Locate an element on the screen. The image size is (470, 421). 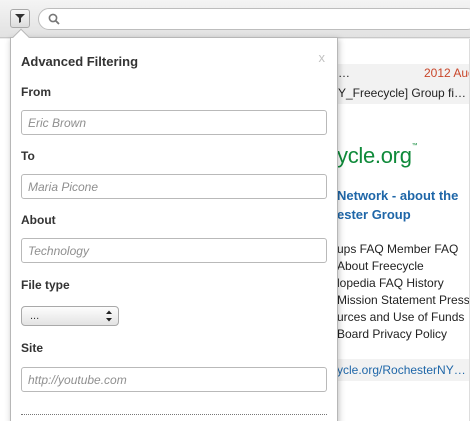
paragraph-line: About Freecycle is located at coordinates (380, 266).